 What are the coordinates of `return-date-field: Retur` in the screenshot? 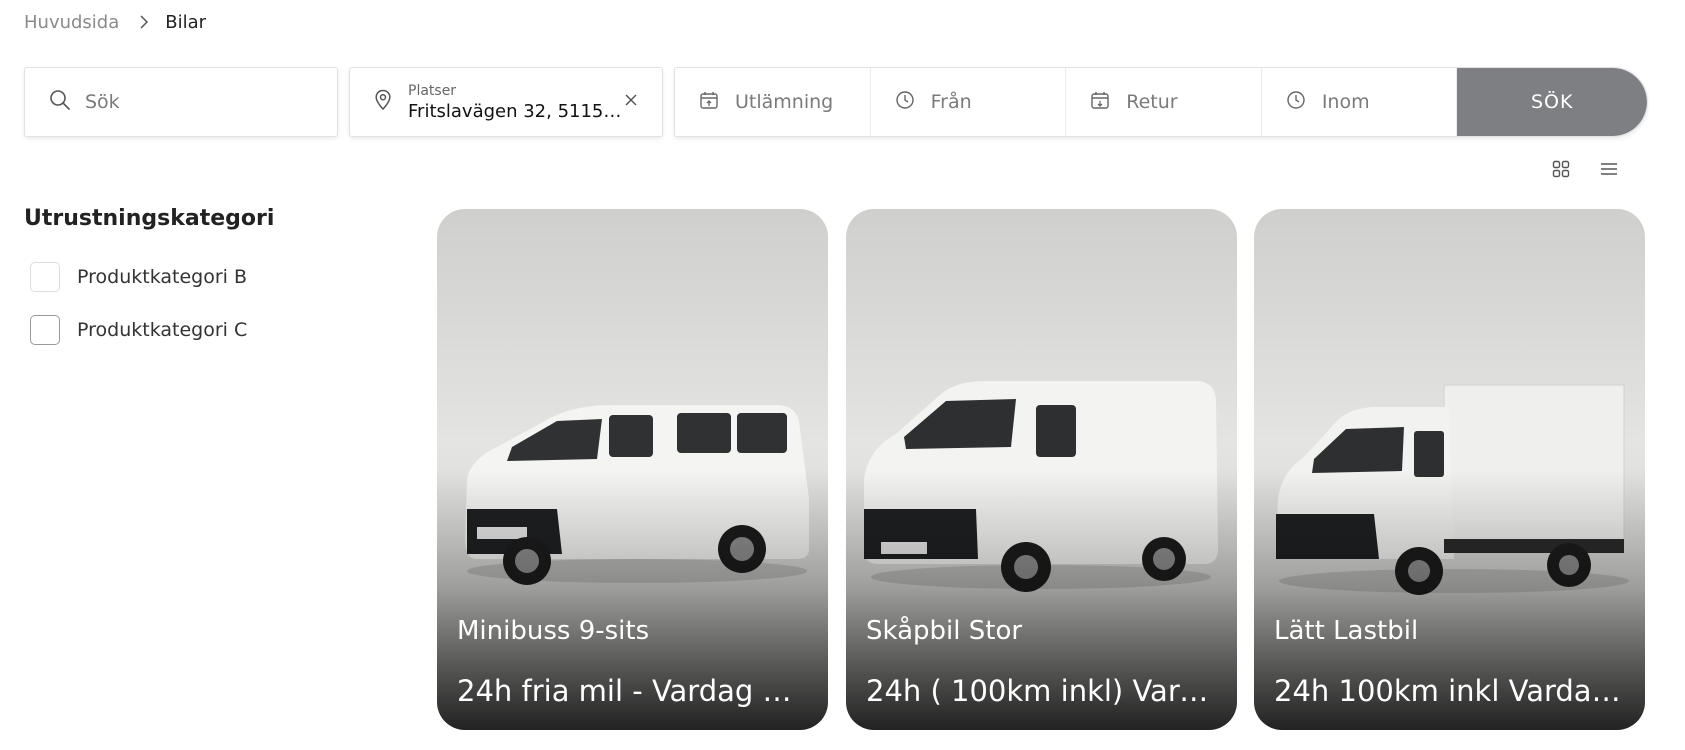 It's located at (1164, 102).